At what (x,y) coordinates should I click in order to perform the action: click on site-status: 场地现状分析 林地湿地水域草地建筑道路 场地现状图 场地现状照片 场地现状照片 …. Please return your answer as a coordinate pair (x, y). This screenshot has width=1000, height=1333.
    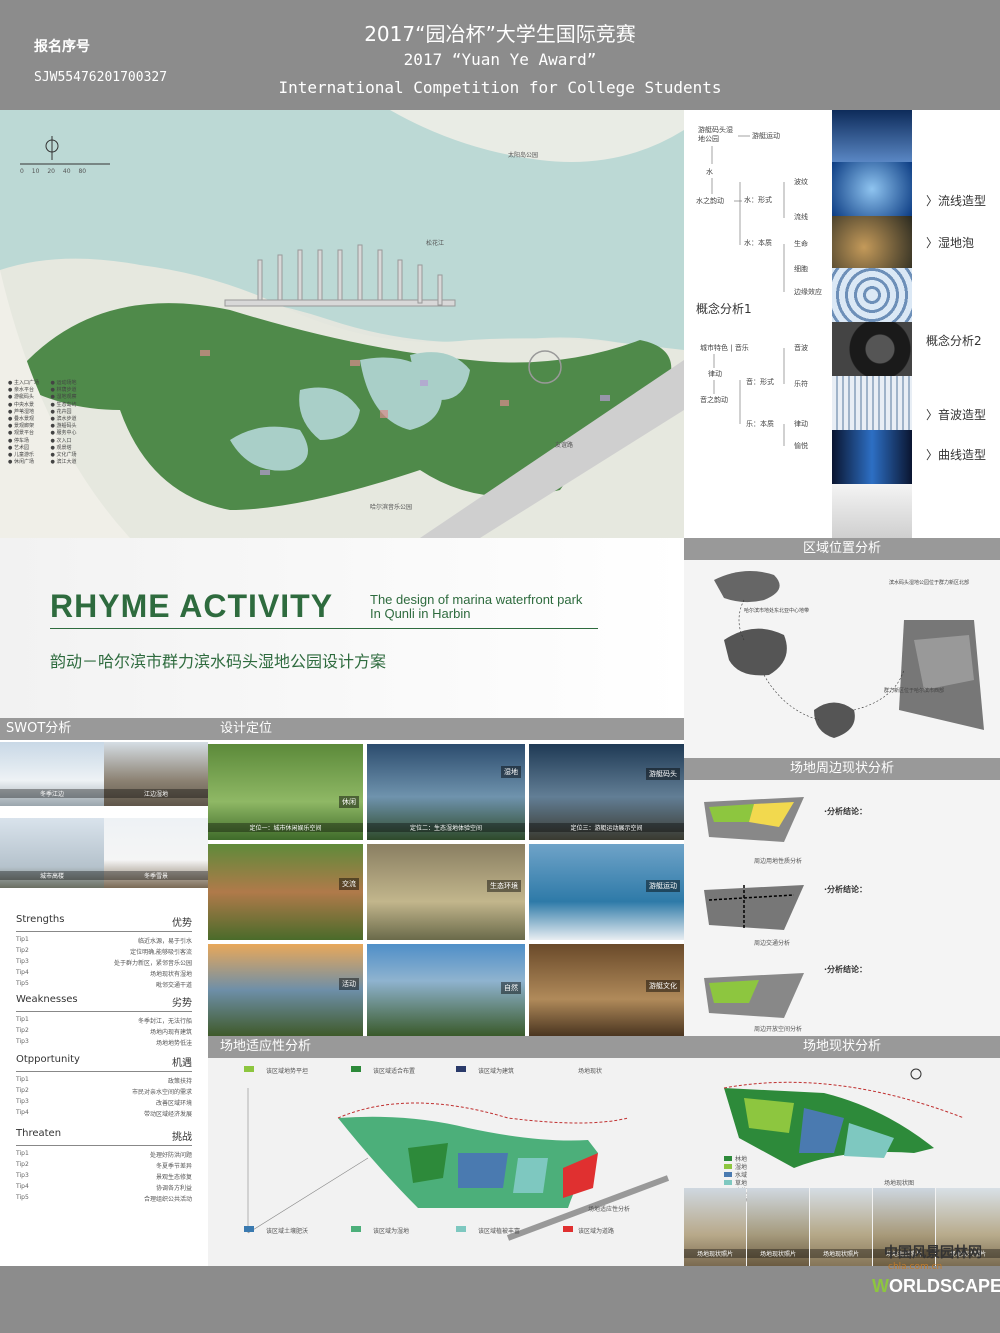
    Looking at the image, I should click on (842, 1151).